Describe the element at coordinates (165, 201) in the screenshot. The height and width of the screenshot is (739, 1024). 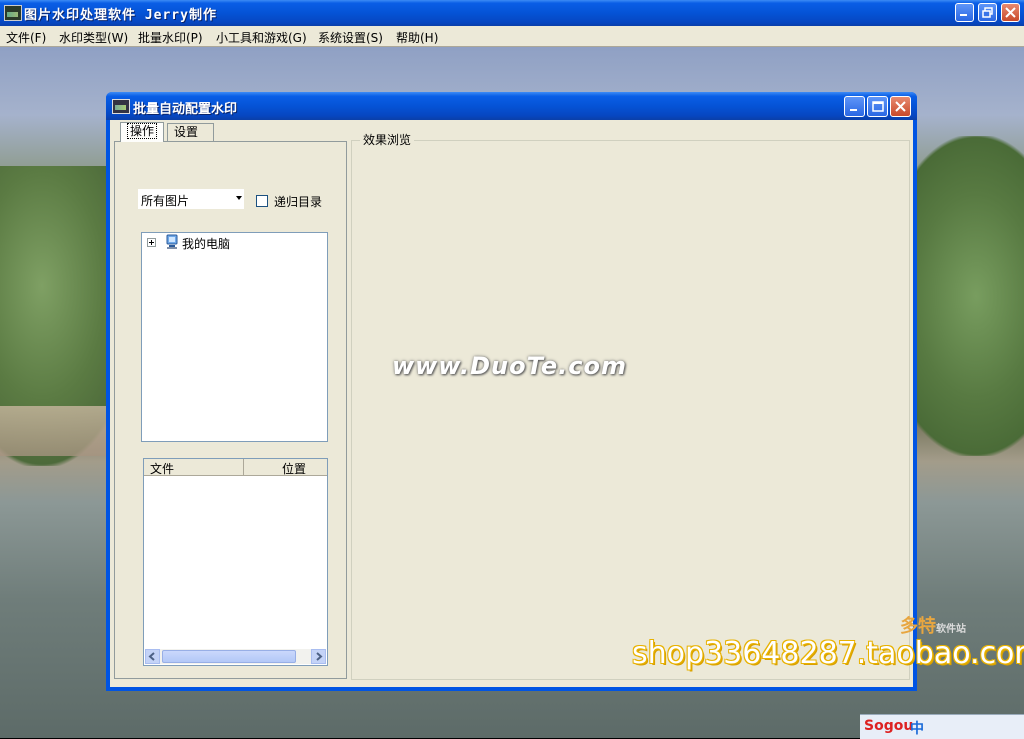
I see `file-type-value: 所有图片` at that location.